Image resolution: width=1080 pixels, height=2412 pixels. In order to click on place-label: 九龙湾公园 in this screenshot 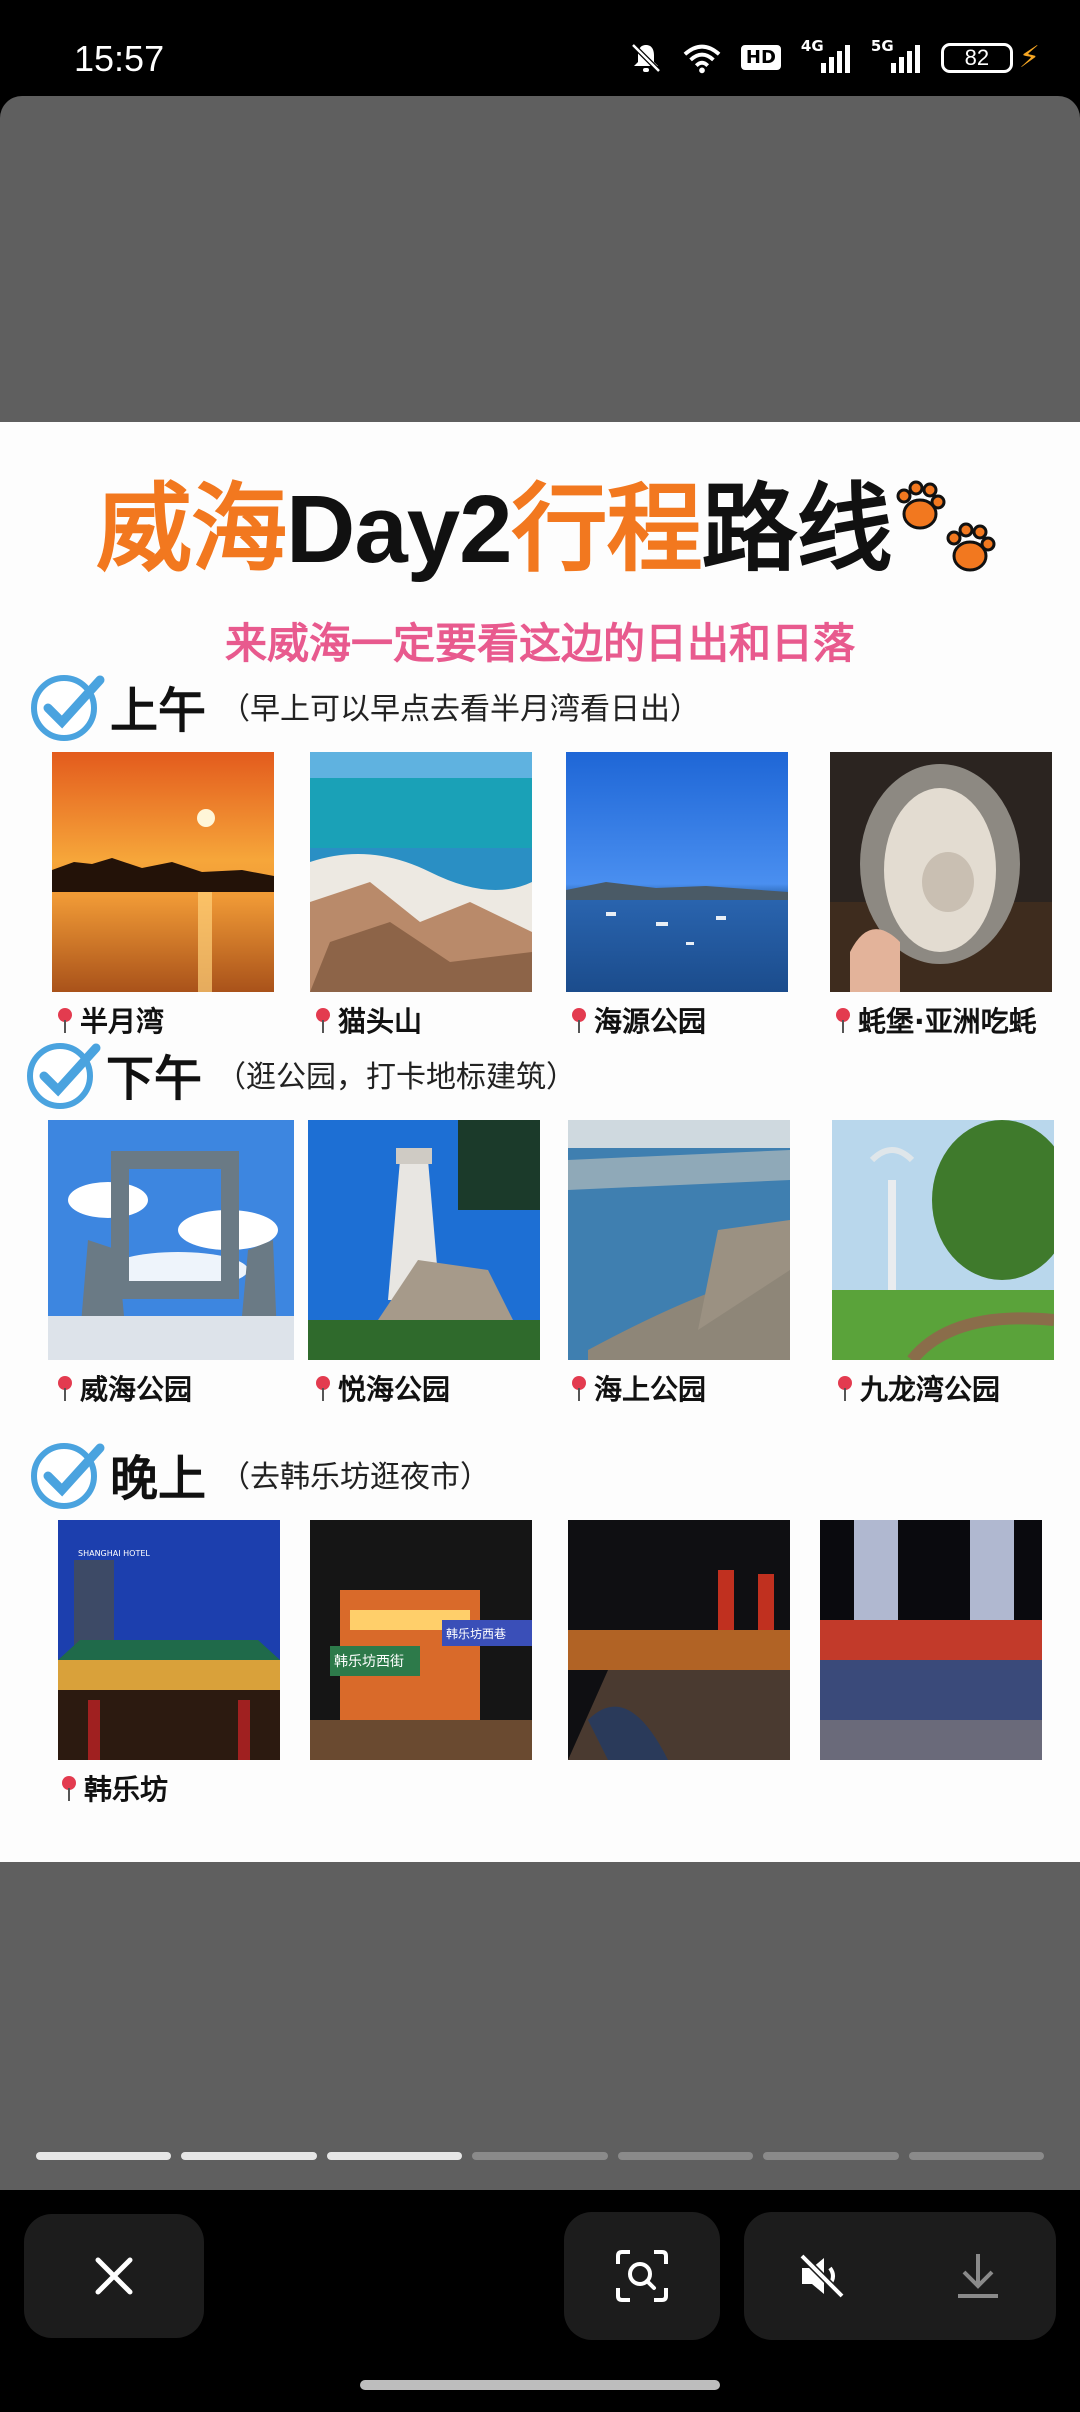, I will do `click(918, 1388)`.